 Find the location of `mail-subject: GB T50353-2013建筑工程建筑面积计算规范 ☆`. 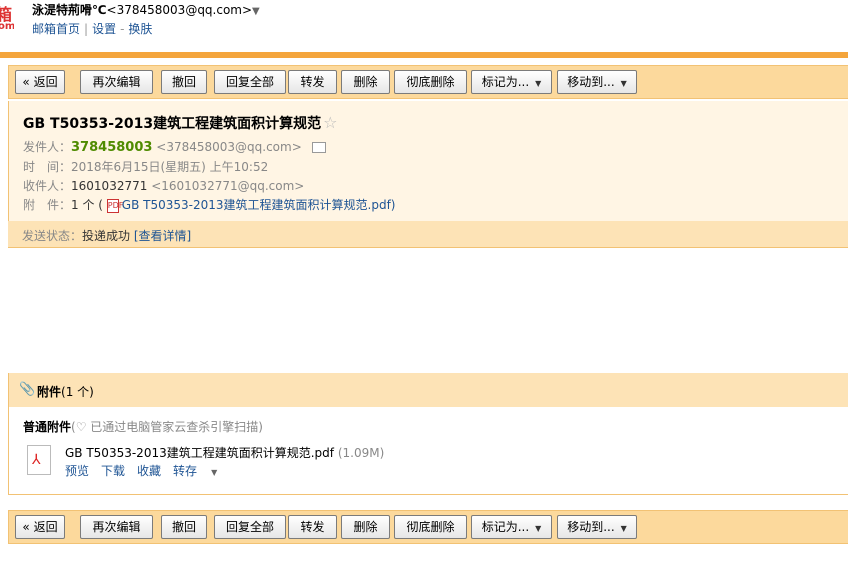

mail-subject: GB T50353-2013建筑工程建筑面积计算规范 ☆ is located at coordinates (180, 123).